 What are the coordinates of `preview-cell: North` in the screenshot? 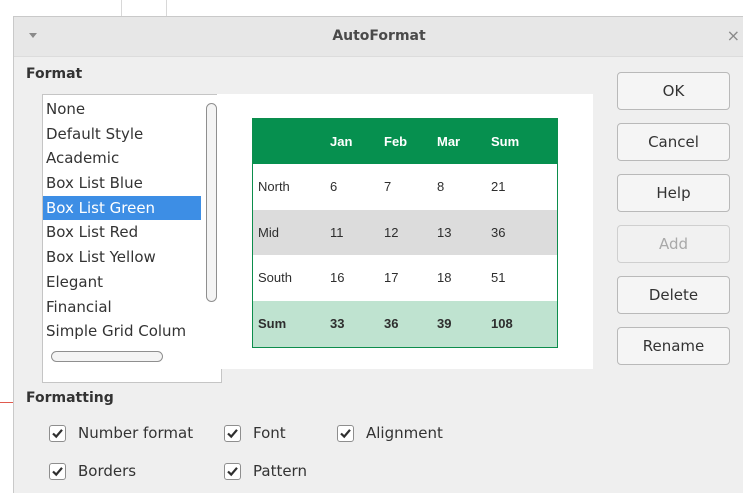 It's located at (274, 186).